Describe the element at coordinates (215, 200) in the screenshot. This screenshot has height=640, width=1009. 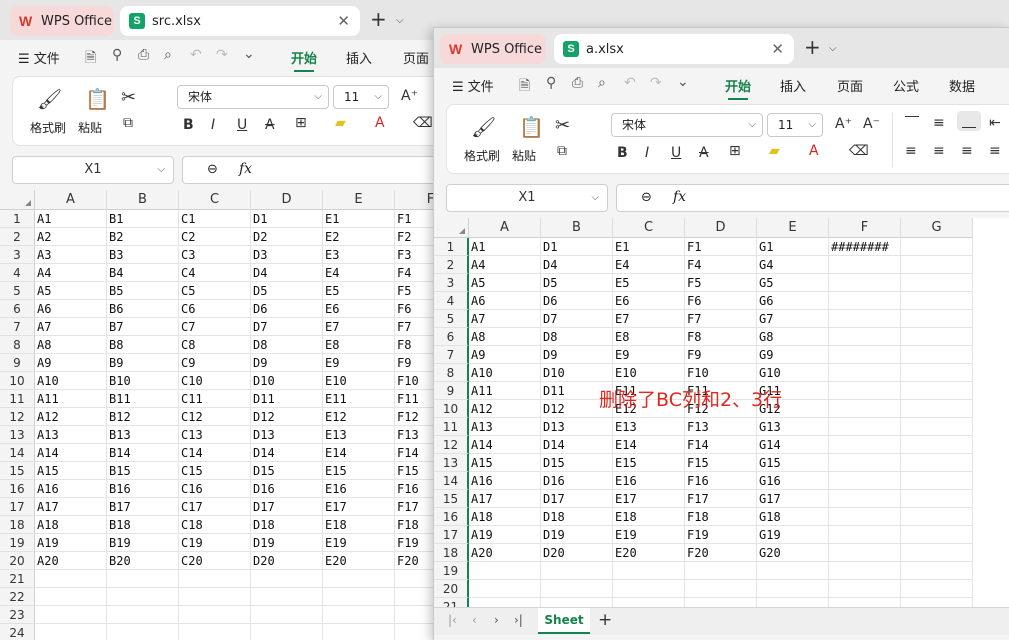
I see `column-header: C` at that location.